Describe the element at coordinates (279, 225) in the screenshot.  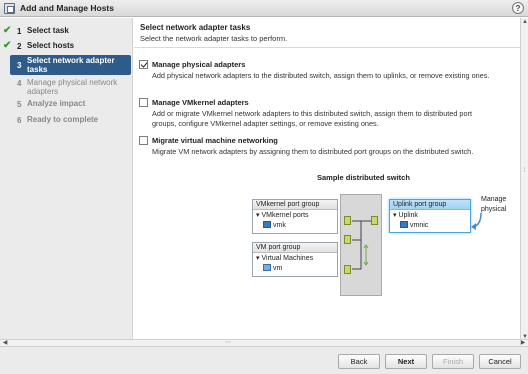
I see `tree-leaf-label: vmk` at that location.